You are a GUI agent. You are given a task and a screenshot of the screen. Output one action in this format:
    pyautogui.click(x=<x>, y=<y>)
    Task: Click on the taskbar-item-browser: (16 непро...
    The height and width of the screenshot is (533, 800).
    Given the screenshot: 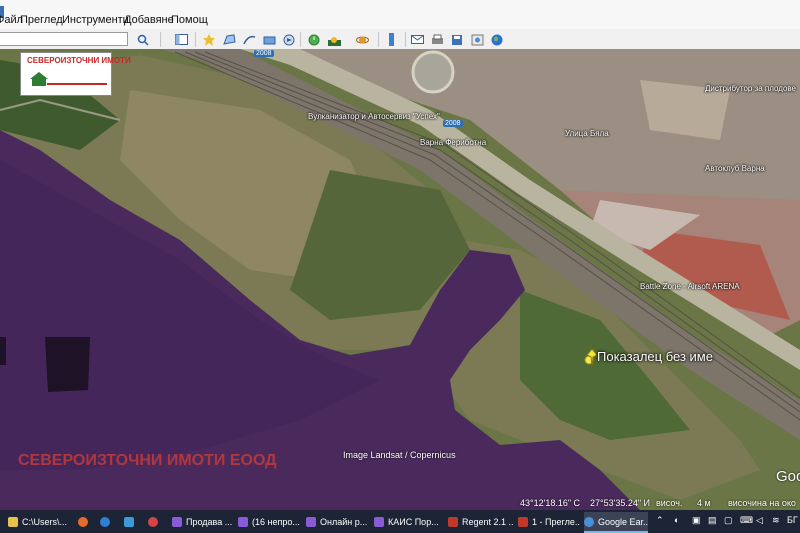 What is the action you would take?
    pyautogui.click(x=269, y=521)
    